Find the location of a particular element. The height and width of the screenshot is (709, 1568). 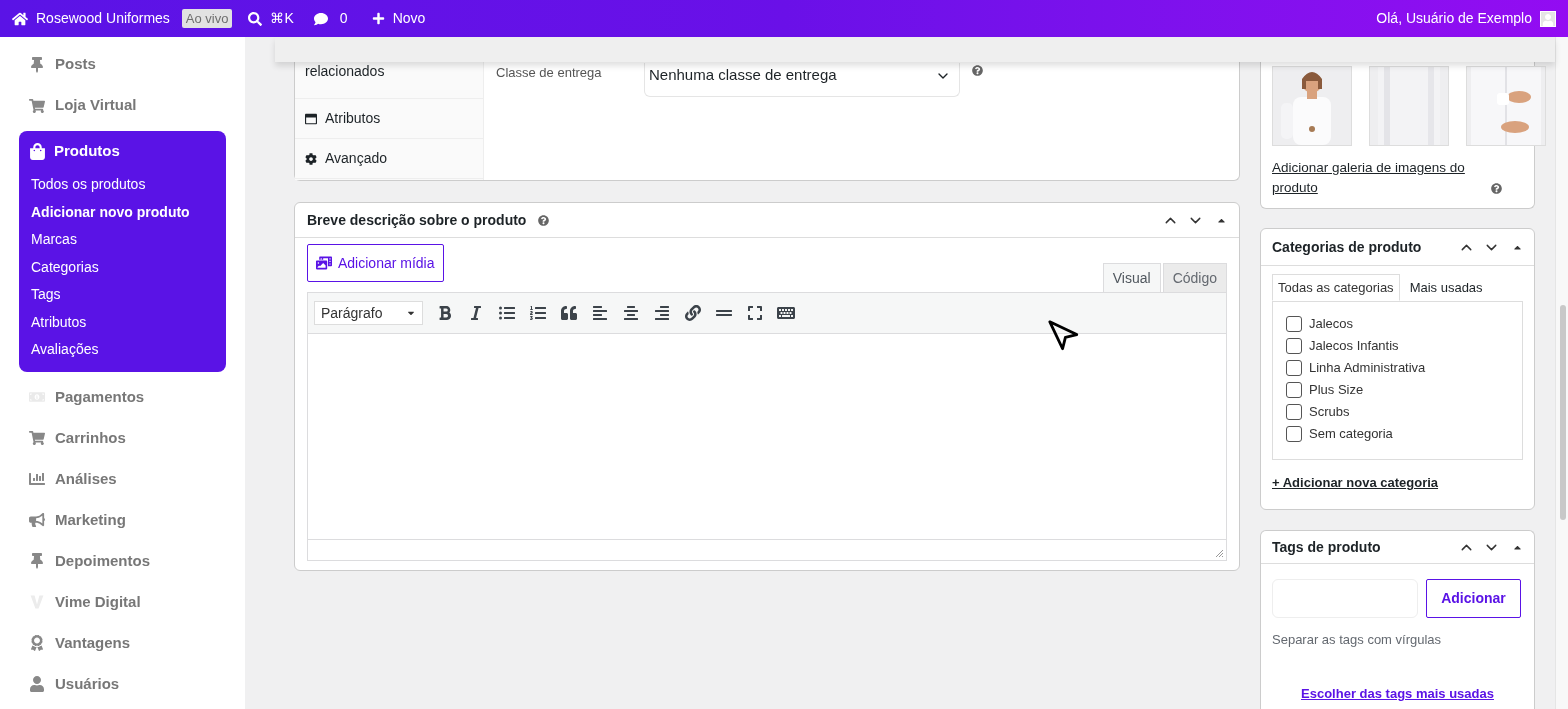

submenu-item: Tags is located at coordinates (122, 295).